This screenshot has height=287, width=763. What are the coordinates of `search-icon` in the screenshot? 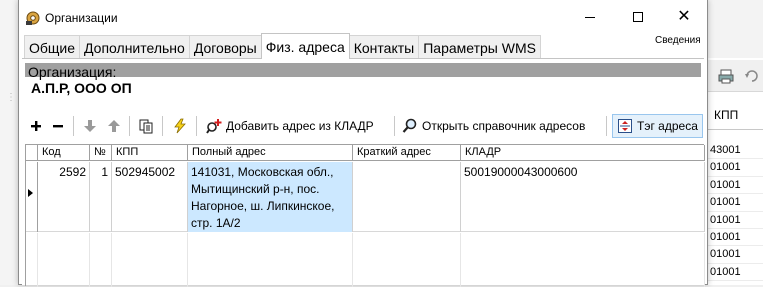 It's located at (409, 125).